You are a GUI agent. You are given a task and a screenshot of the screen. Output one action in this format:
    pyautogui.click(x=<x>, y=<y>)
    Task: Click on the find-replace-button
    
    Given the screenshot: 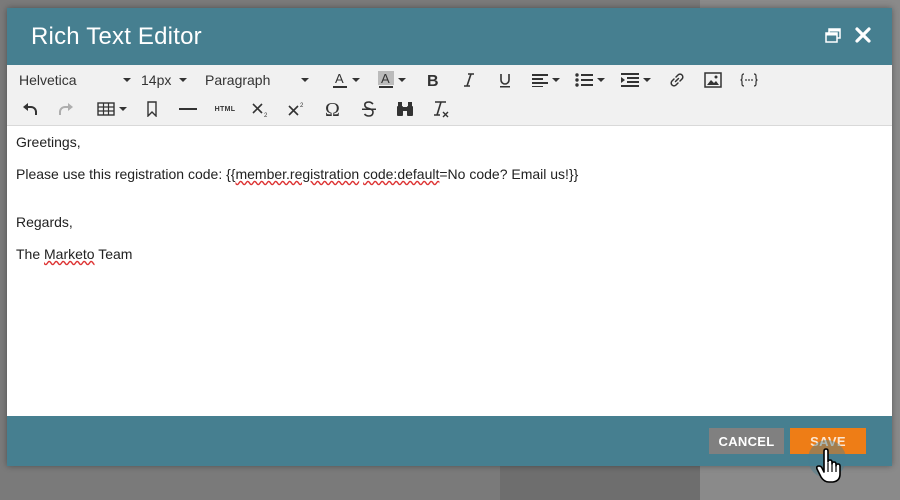 What is the action you would take?
    pyautogui.click(x=405, y=109)
    